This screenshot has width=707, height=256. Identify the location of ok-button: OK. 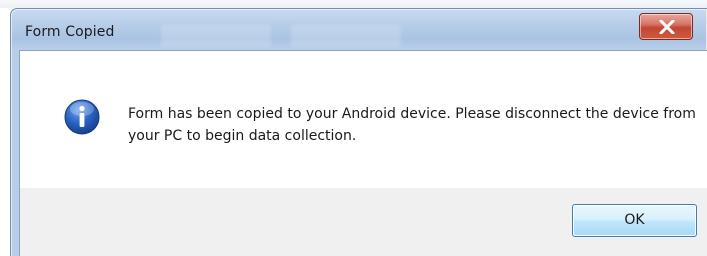
(634, 220).